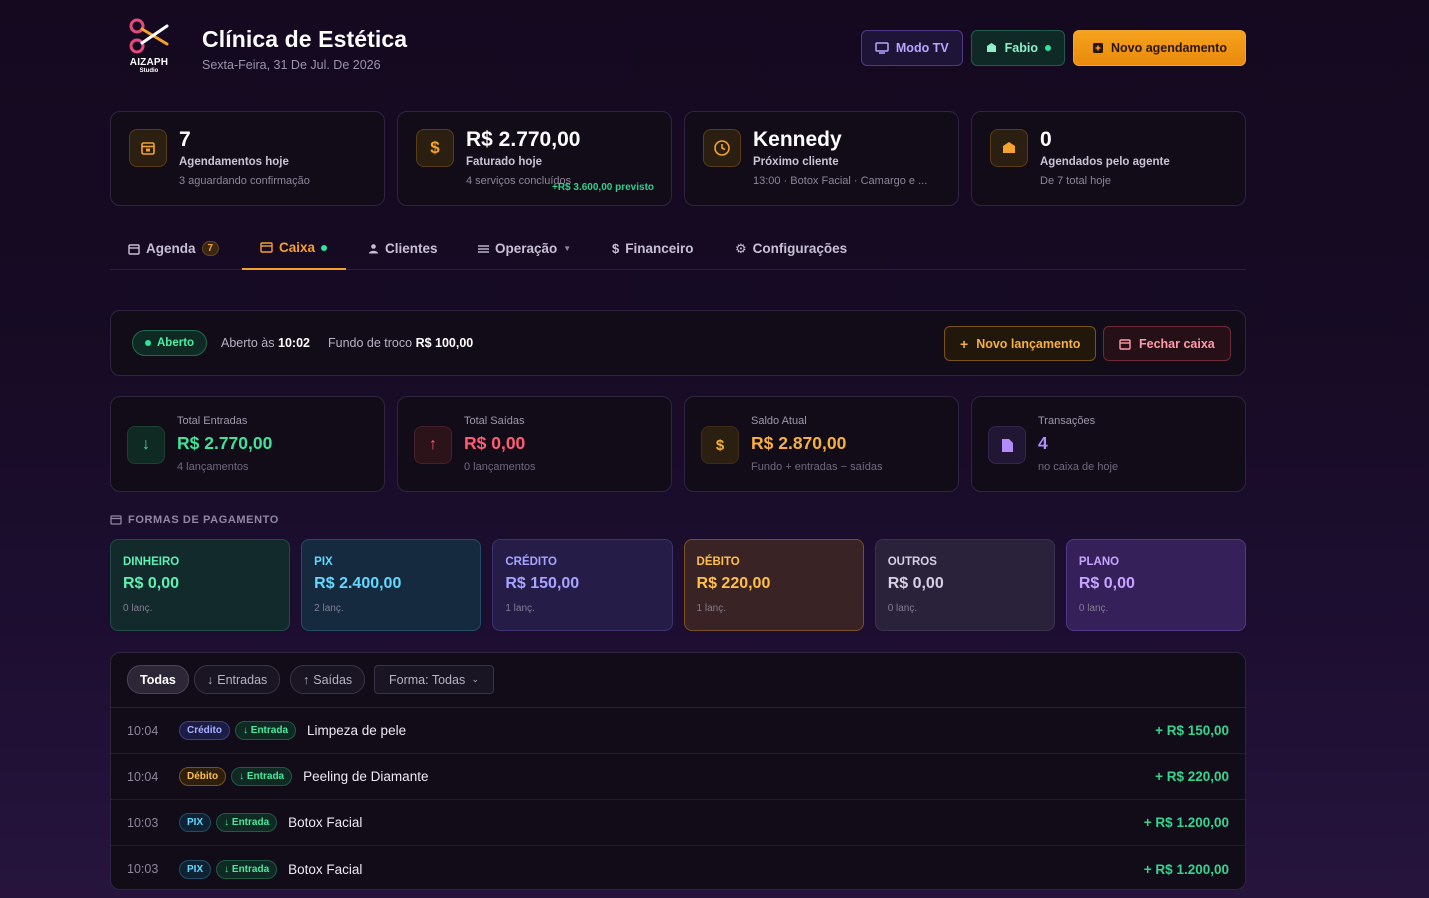 The height and width of the screenshot is (898, 1429). What do you see at coordinates (444, 343) in the screenshot?
I see `change-fund-value: R$ 100,00` at bounding box center [444, 343].